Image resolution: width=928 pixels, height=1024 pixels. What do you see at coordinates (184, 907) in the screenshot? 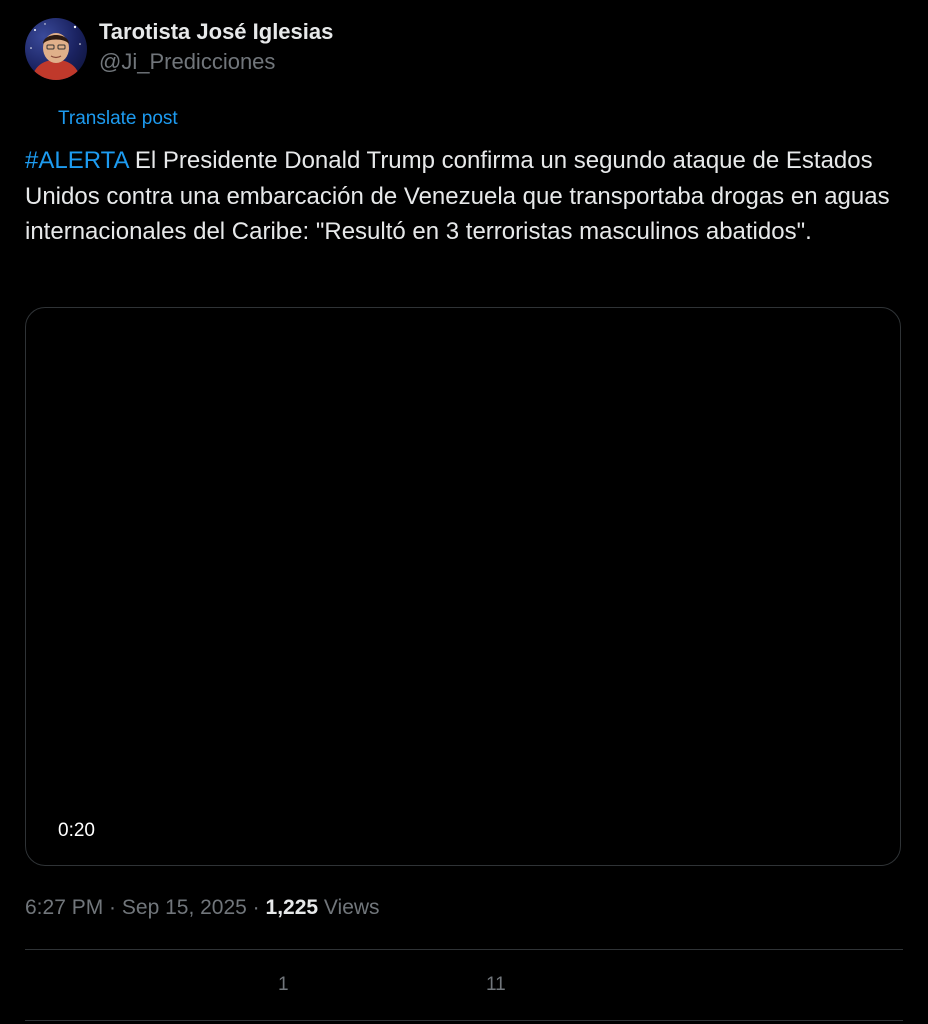
I see `post-date: Sep 15, 2025` at bounding box center [184, 907].